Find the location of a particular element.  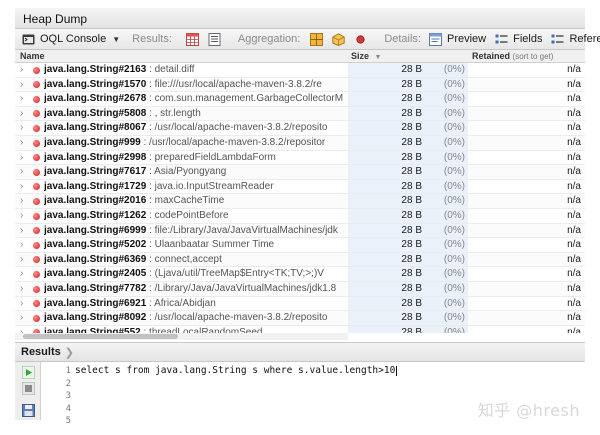

text-view-icon is located at coordinates (214, 39).